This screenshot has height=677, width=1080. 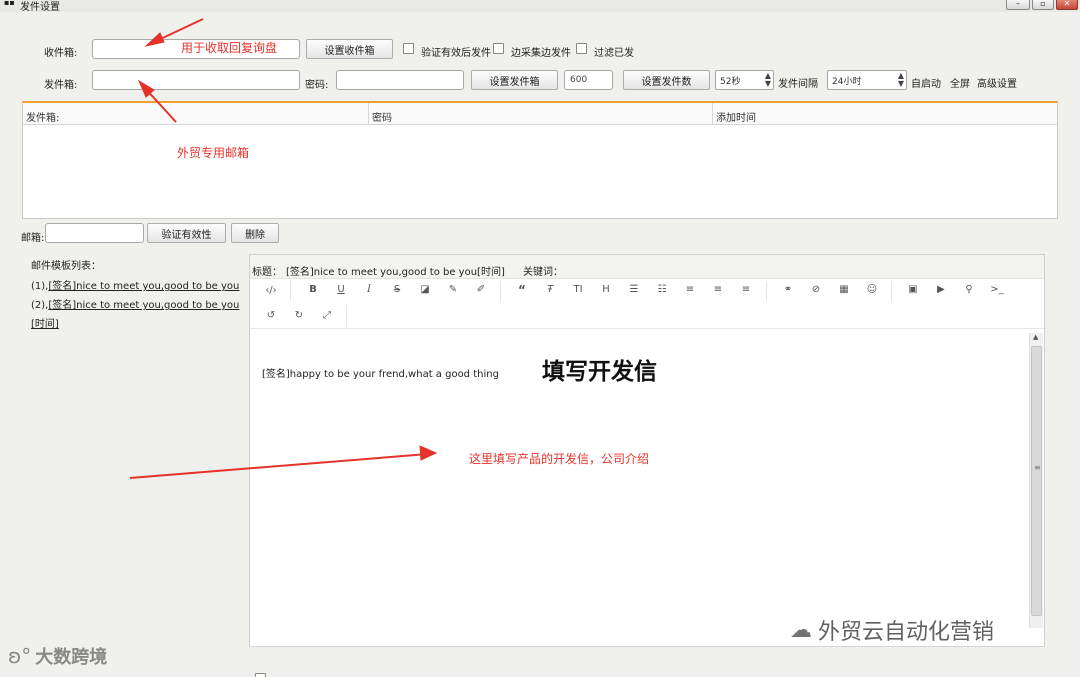 What do you see at coordinates (20, 656) in the screenshot?
I see `watermark-logo-icon: ʚ°` at bounding box center [20, 656].